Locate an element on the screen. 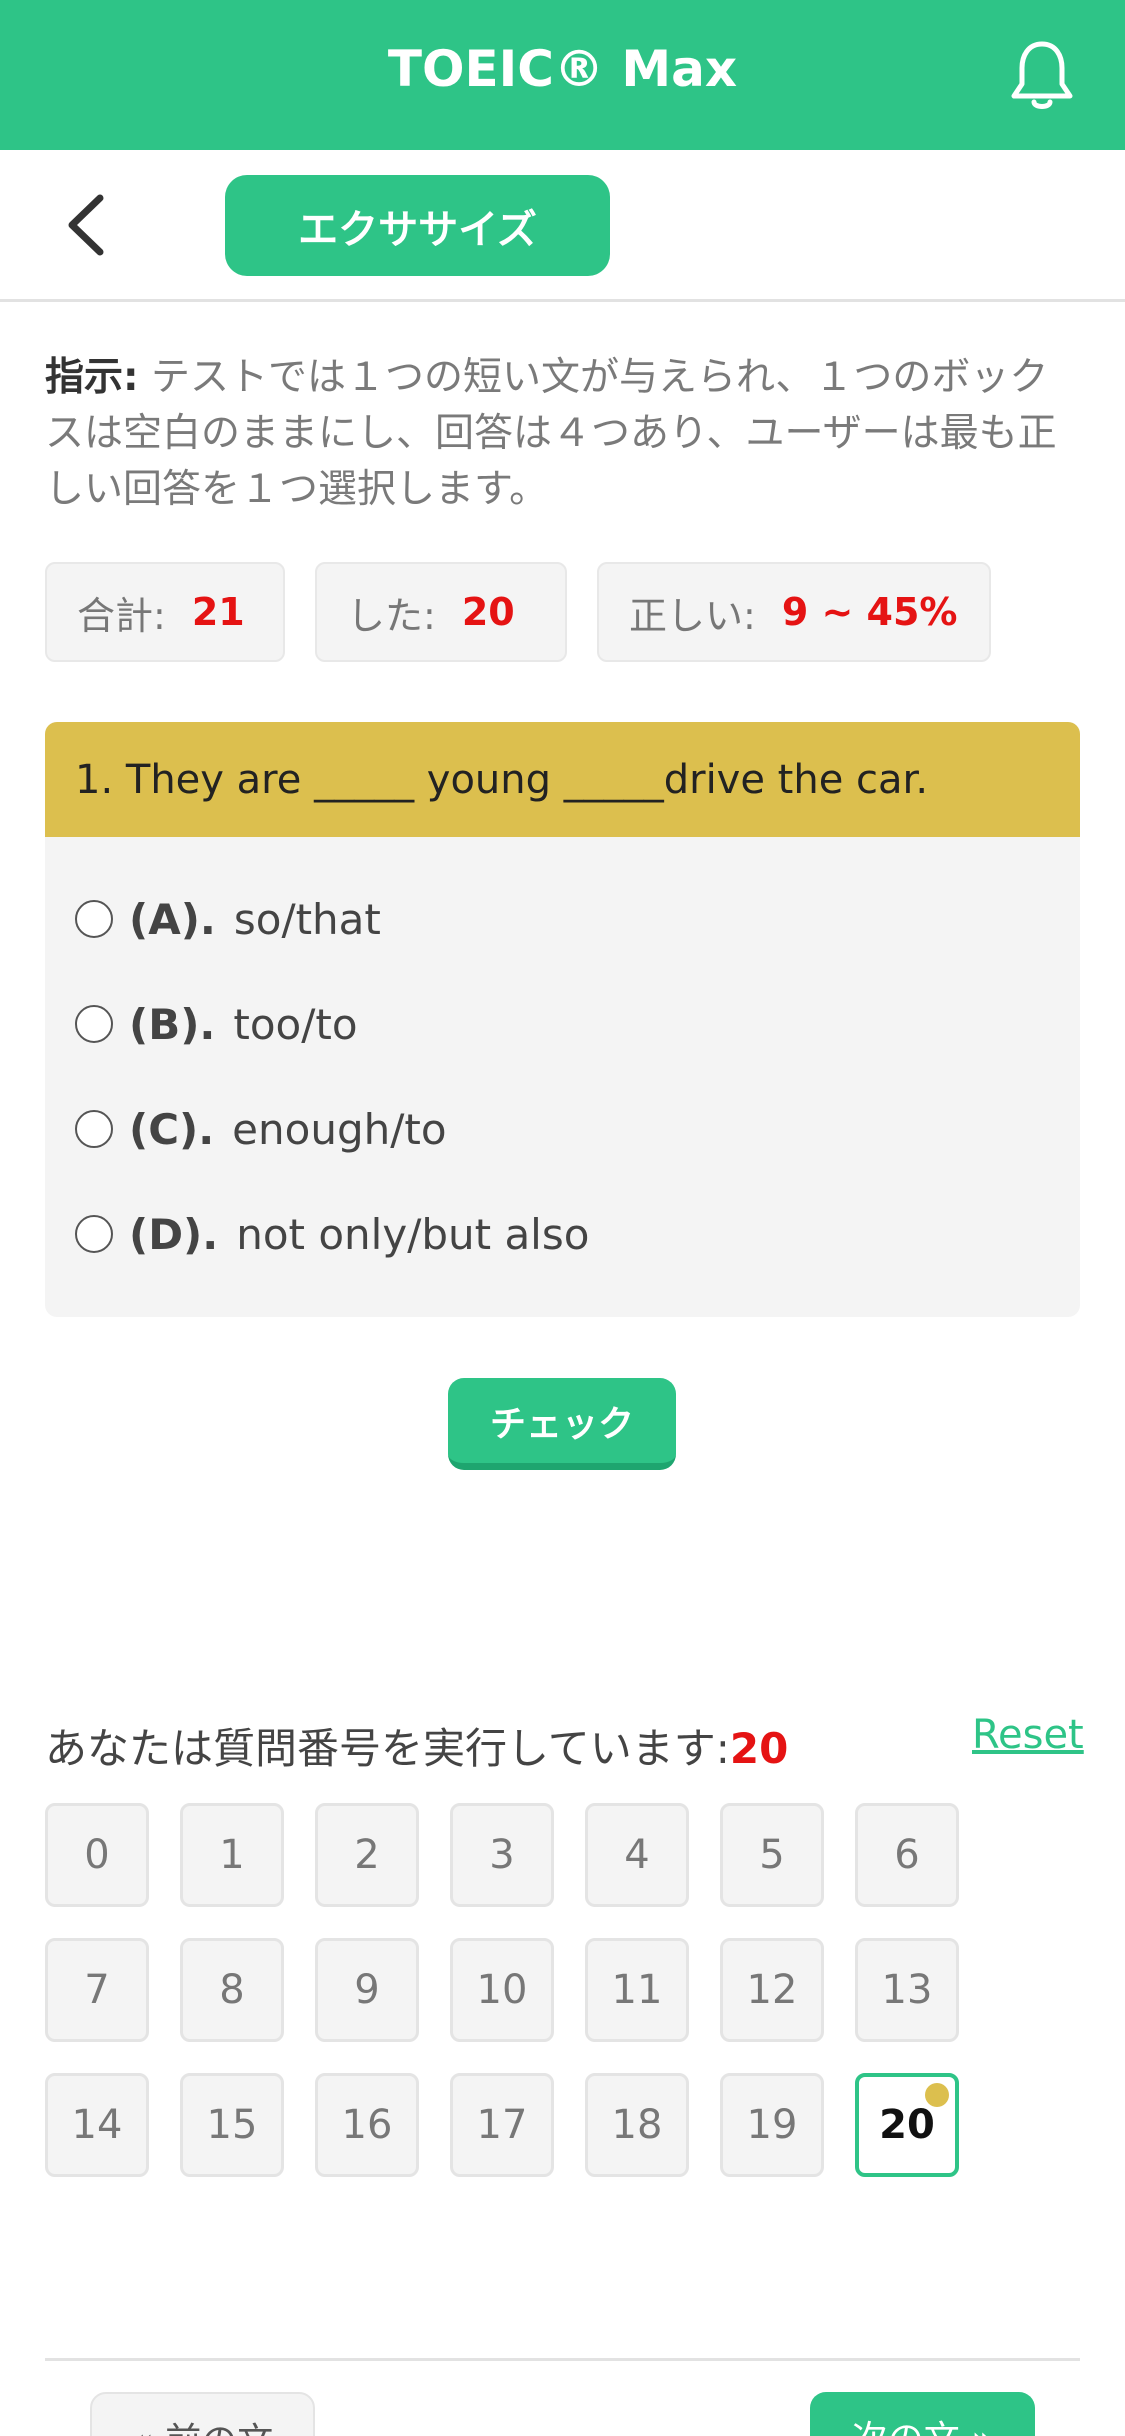 This screenshot has width=1125, height=2436. stat-correct: 正しい: 9 ~ 45% is located at coordinates (794, 612).